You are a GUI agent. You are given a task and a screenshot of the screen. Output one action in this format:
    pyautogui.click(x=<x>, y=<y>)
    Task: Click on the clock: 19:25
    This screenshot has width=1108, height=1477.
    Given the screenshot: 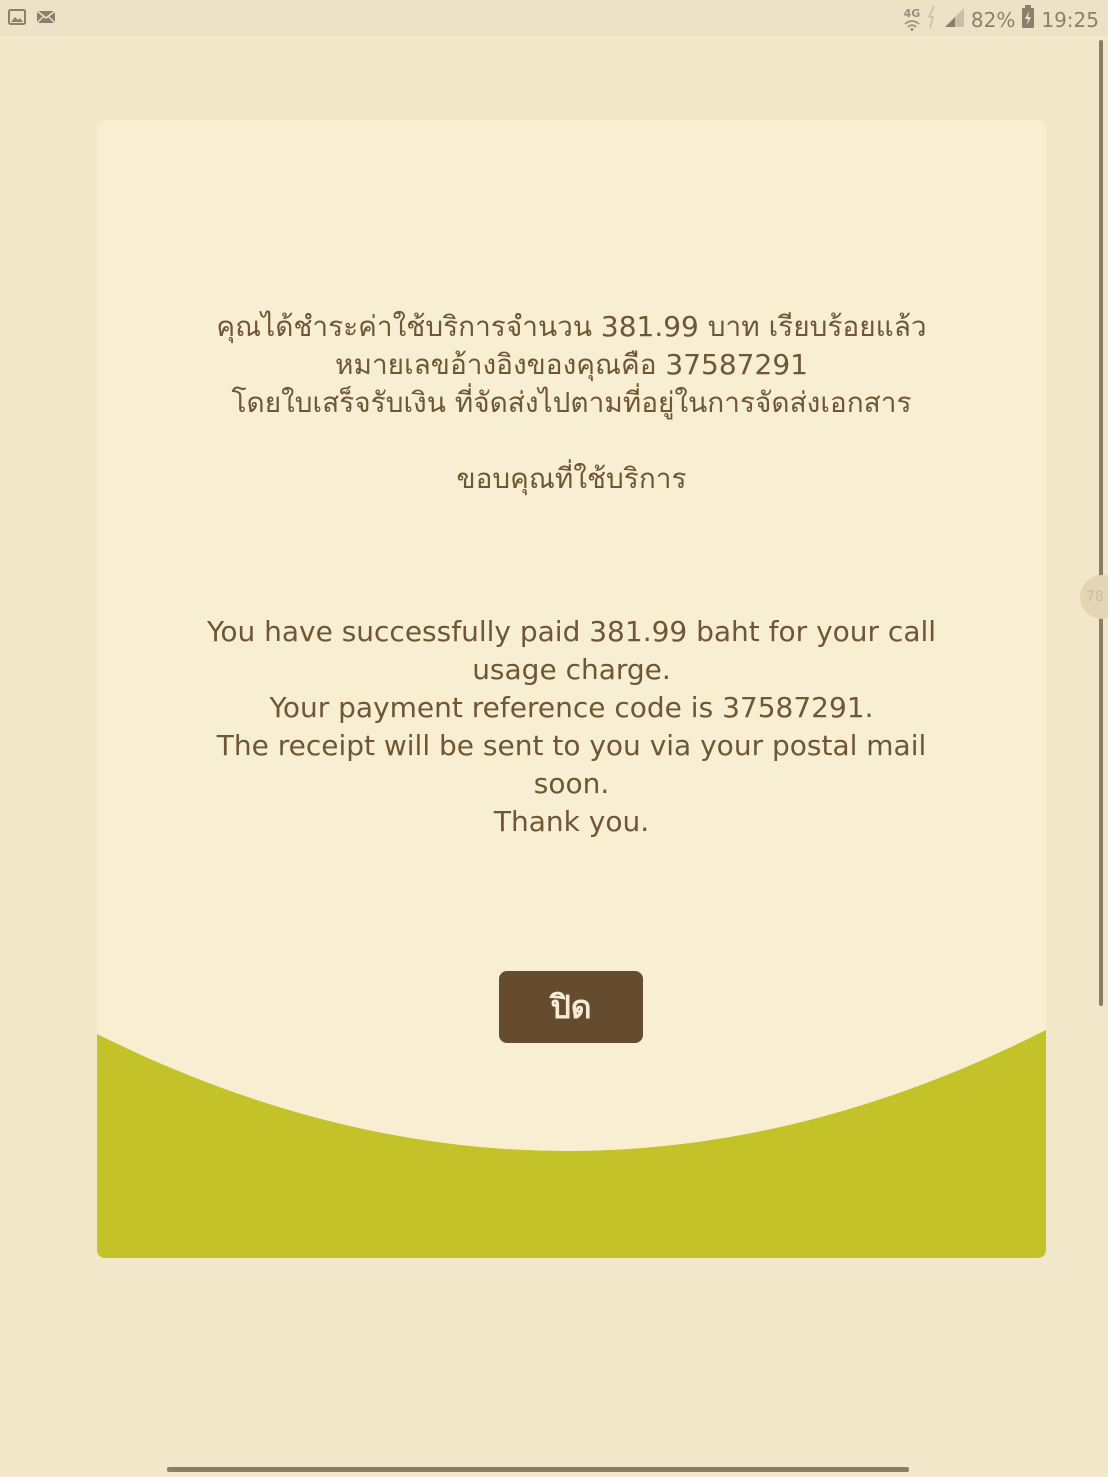 What is the action you would take?
    pyautogui.click(x=1070, y=19)
    